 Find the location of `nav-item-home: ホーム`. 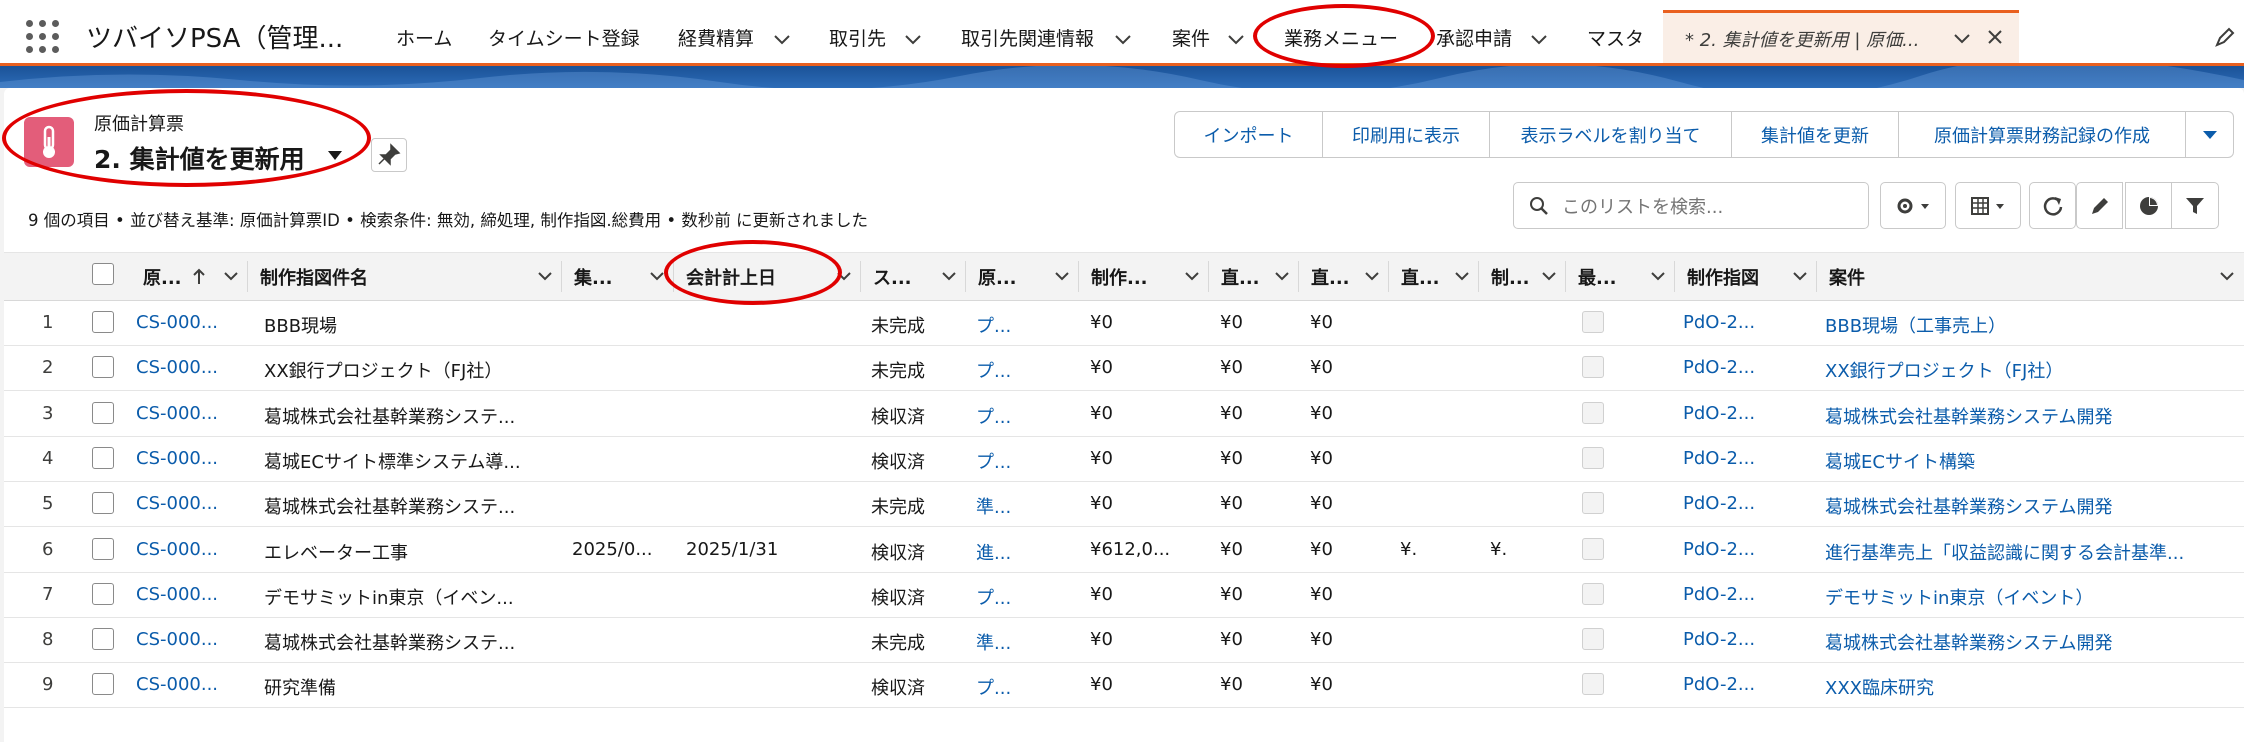

nav-item-home: ホーム is located at coordinates (424, 37).